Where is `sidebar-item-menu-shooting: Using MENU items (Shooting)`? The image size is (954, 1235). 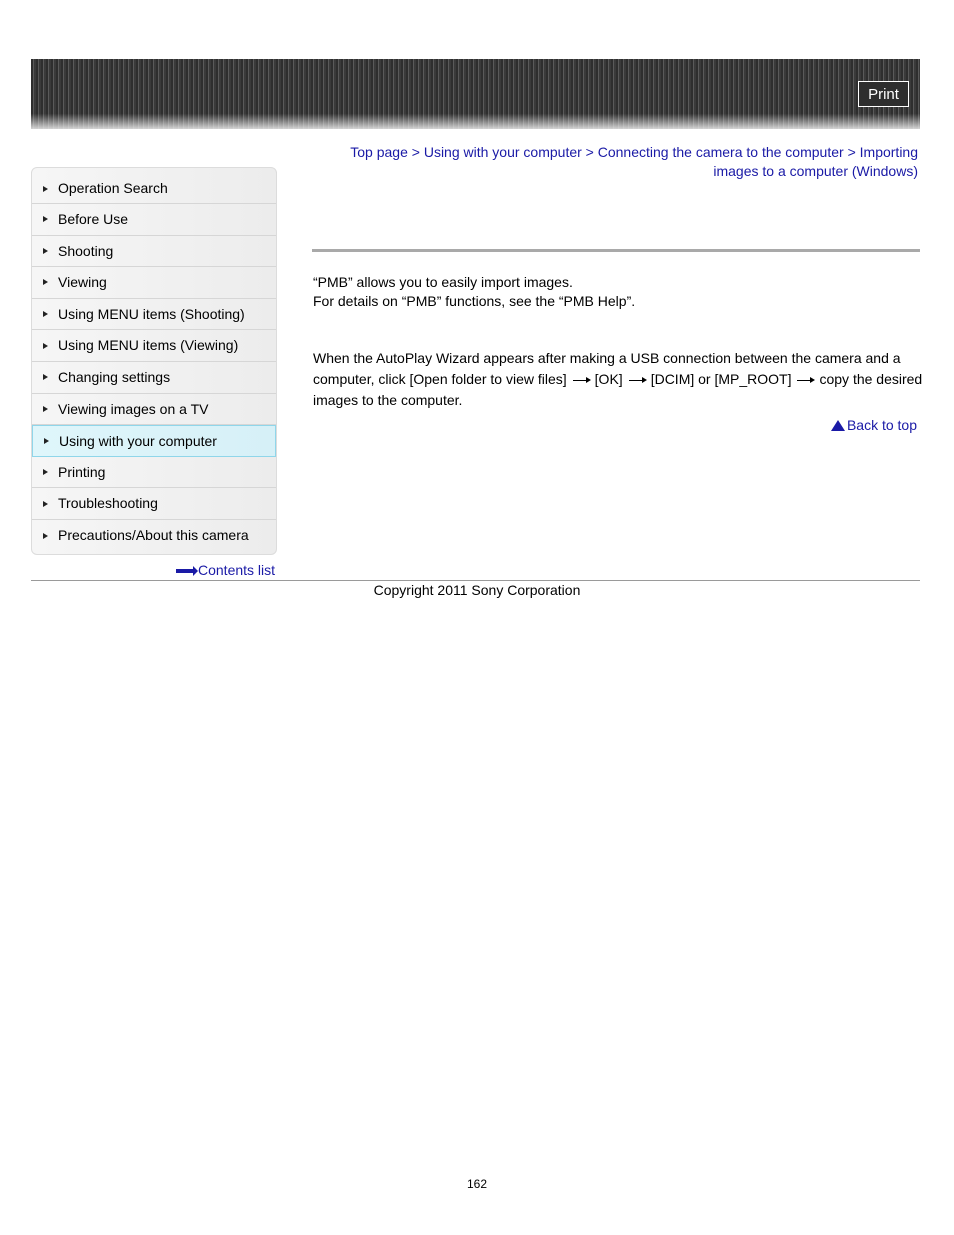
sidebar-item-menu-shooting: Using MENU items (Shooting) is located at coordinates (154, 315).